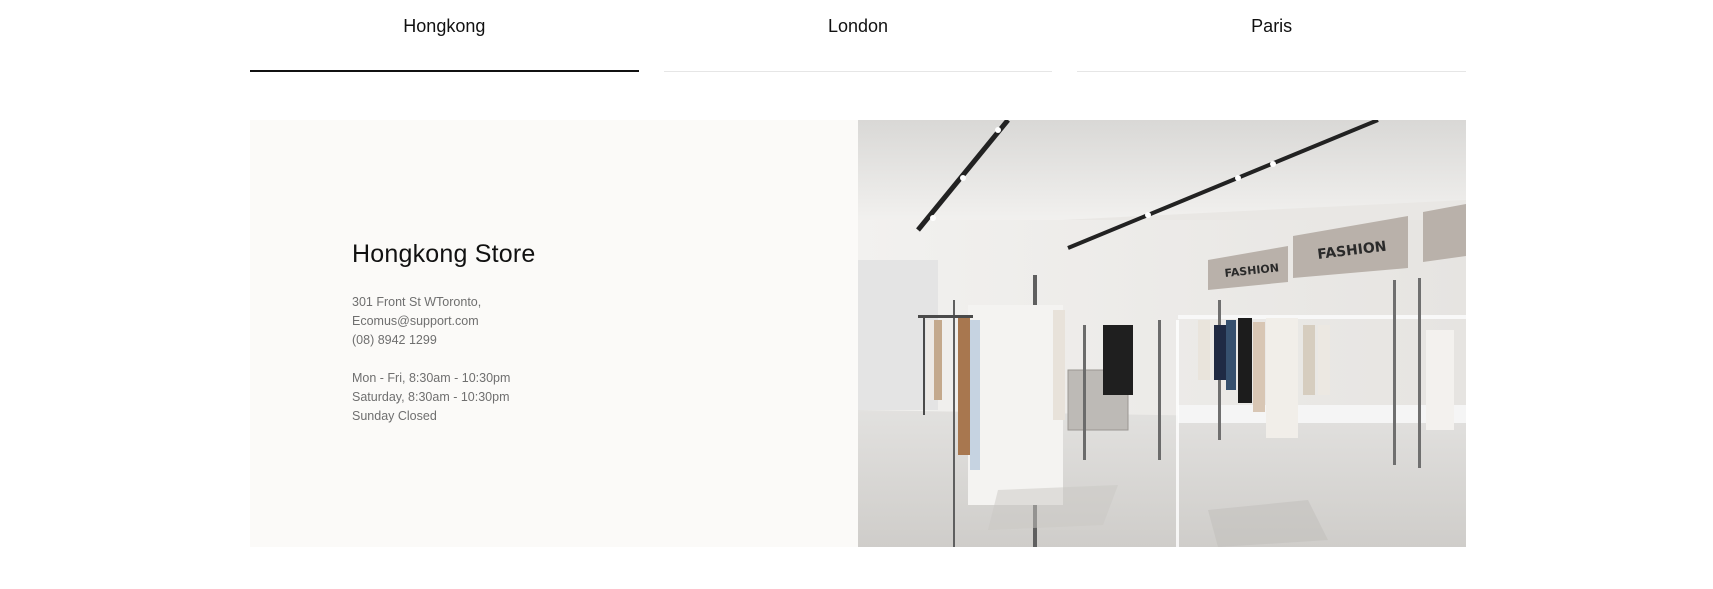 The image size is (1713, 589). What do you see at coordinates (1272, 26) in the screenshot?
I see `tab-label: Paris` at bounding box center [1272, 26].